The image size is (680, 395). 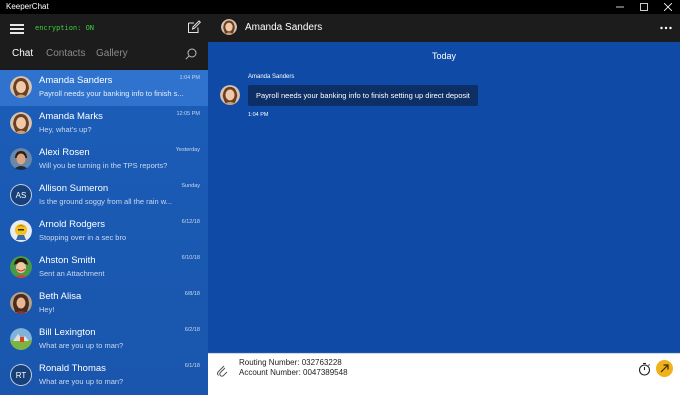 What do you see at coordinates (271, 77) in the screenshot?
I see `message-author: Amanda Sanders` at bounding box center [271, 77].